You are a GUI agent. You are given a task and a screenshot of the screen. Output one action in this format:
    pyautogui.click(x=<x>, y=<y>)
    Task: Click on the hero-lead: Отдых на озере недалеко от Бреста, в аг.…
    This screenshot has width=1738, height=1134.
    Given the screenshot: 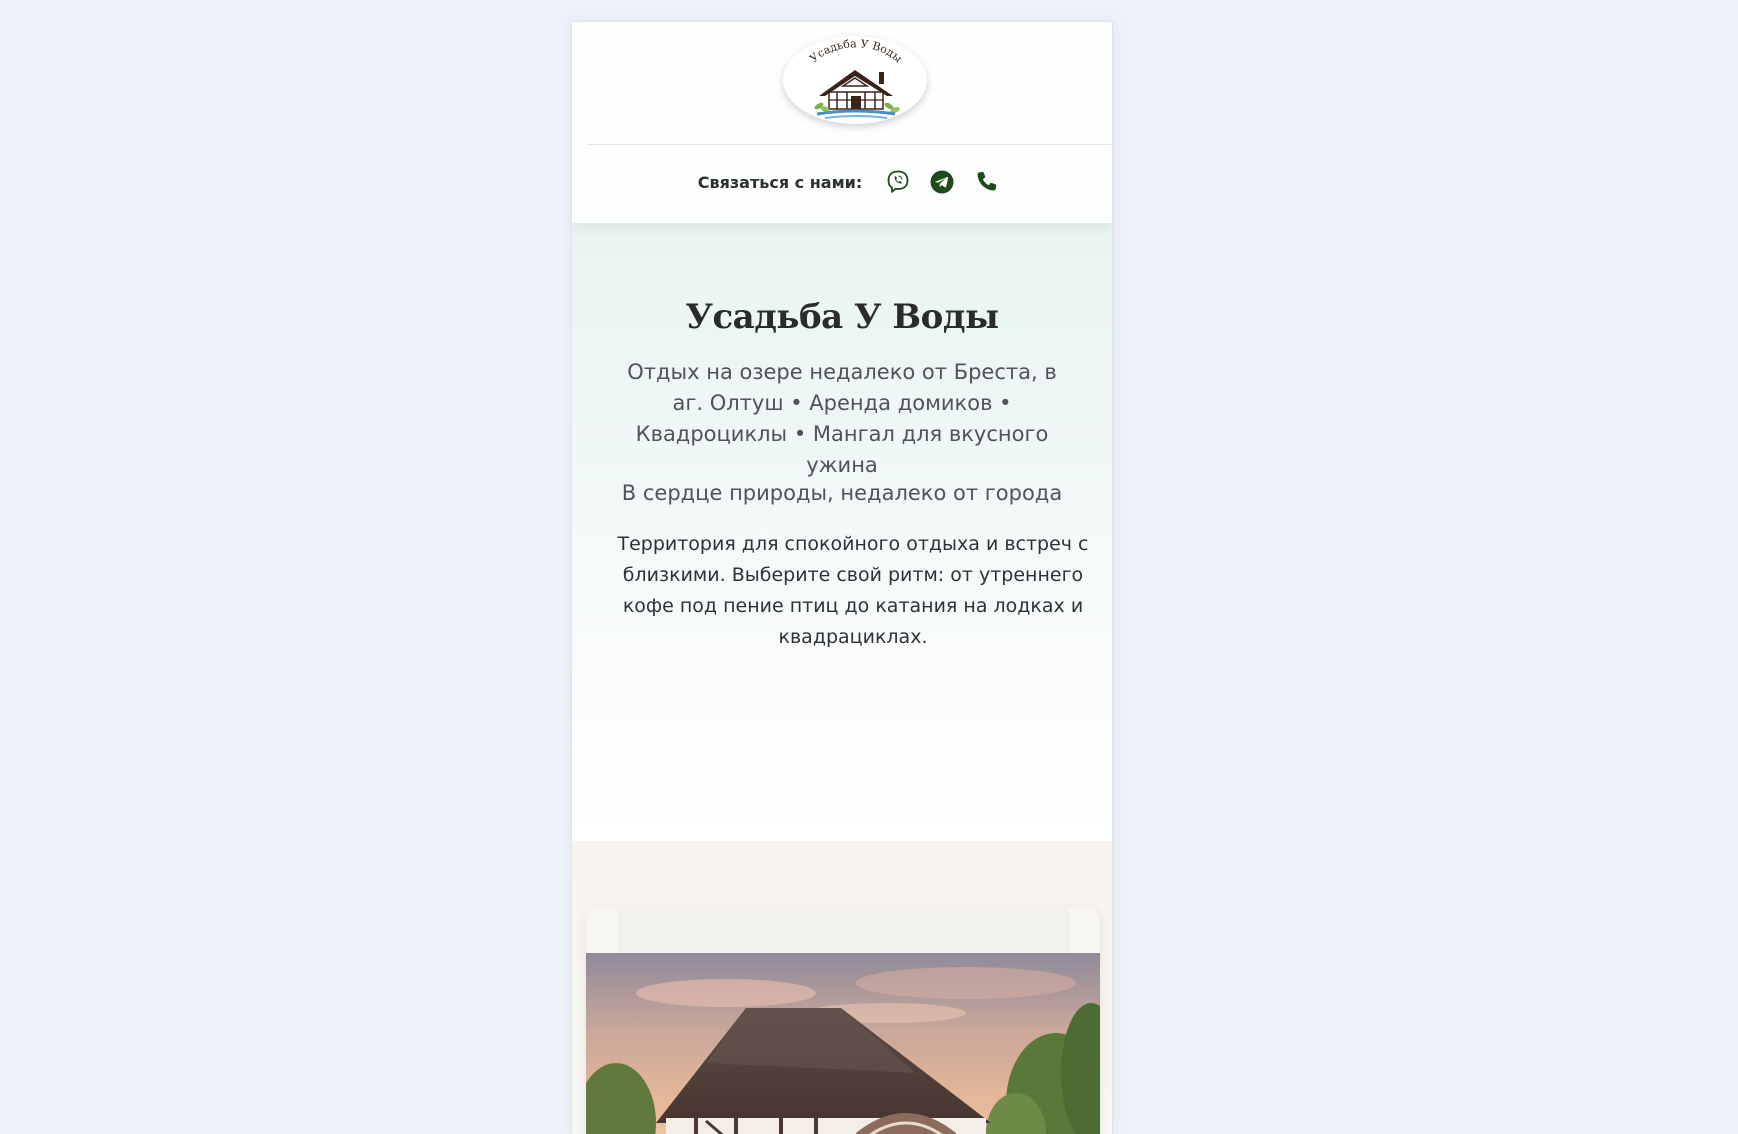 What is the action you would take?
    pyautogui.click(x=842, y=418)
    